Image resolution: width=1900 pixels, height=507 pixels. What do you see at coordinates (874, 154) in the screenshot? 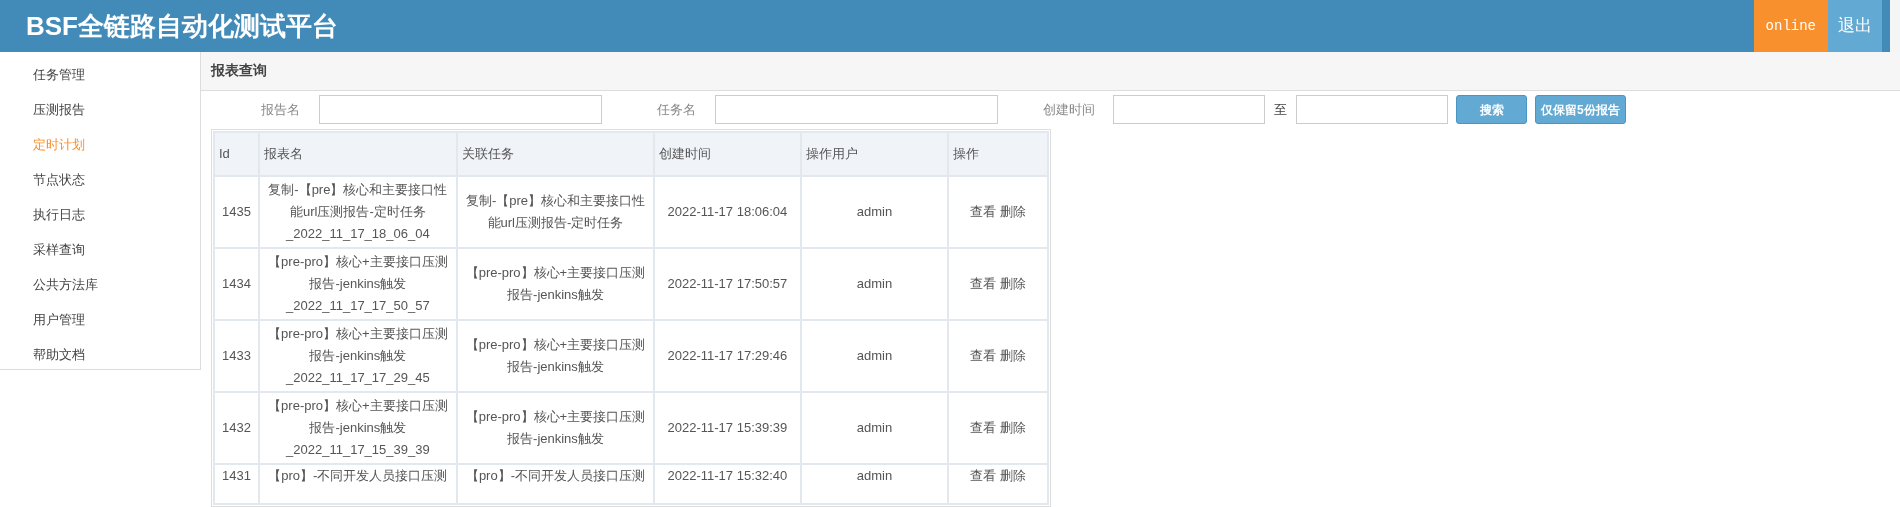
I see `column-header: 操作用户` at bounding box center [874, 154].